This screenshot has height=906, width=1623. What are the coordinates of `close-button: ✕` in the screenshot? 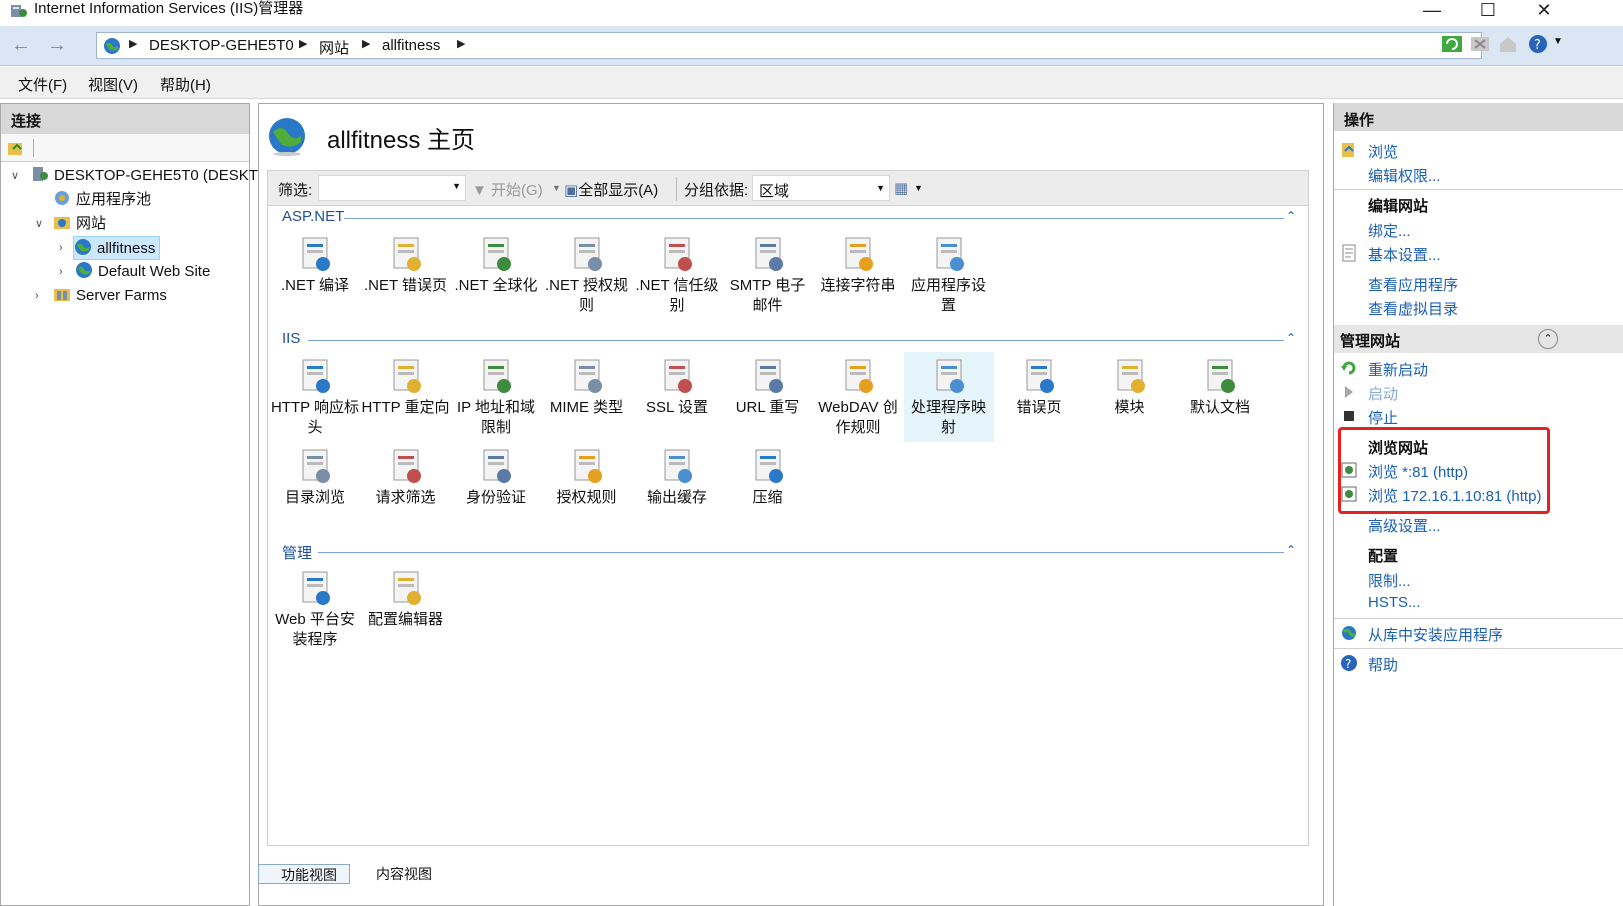 It's located at (1544, 11).